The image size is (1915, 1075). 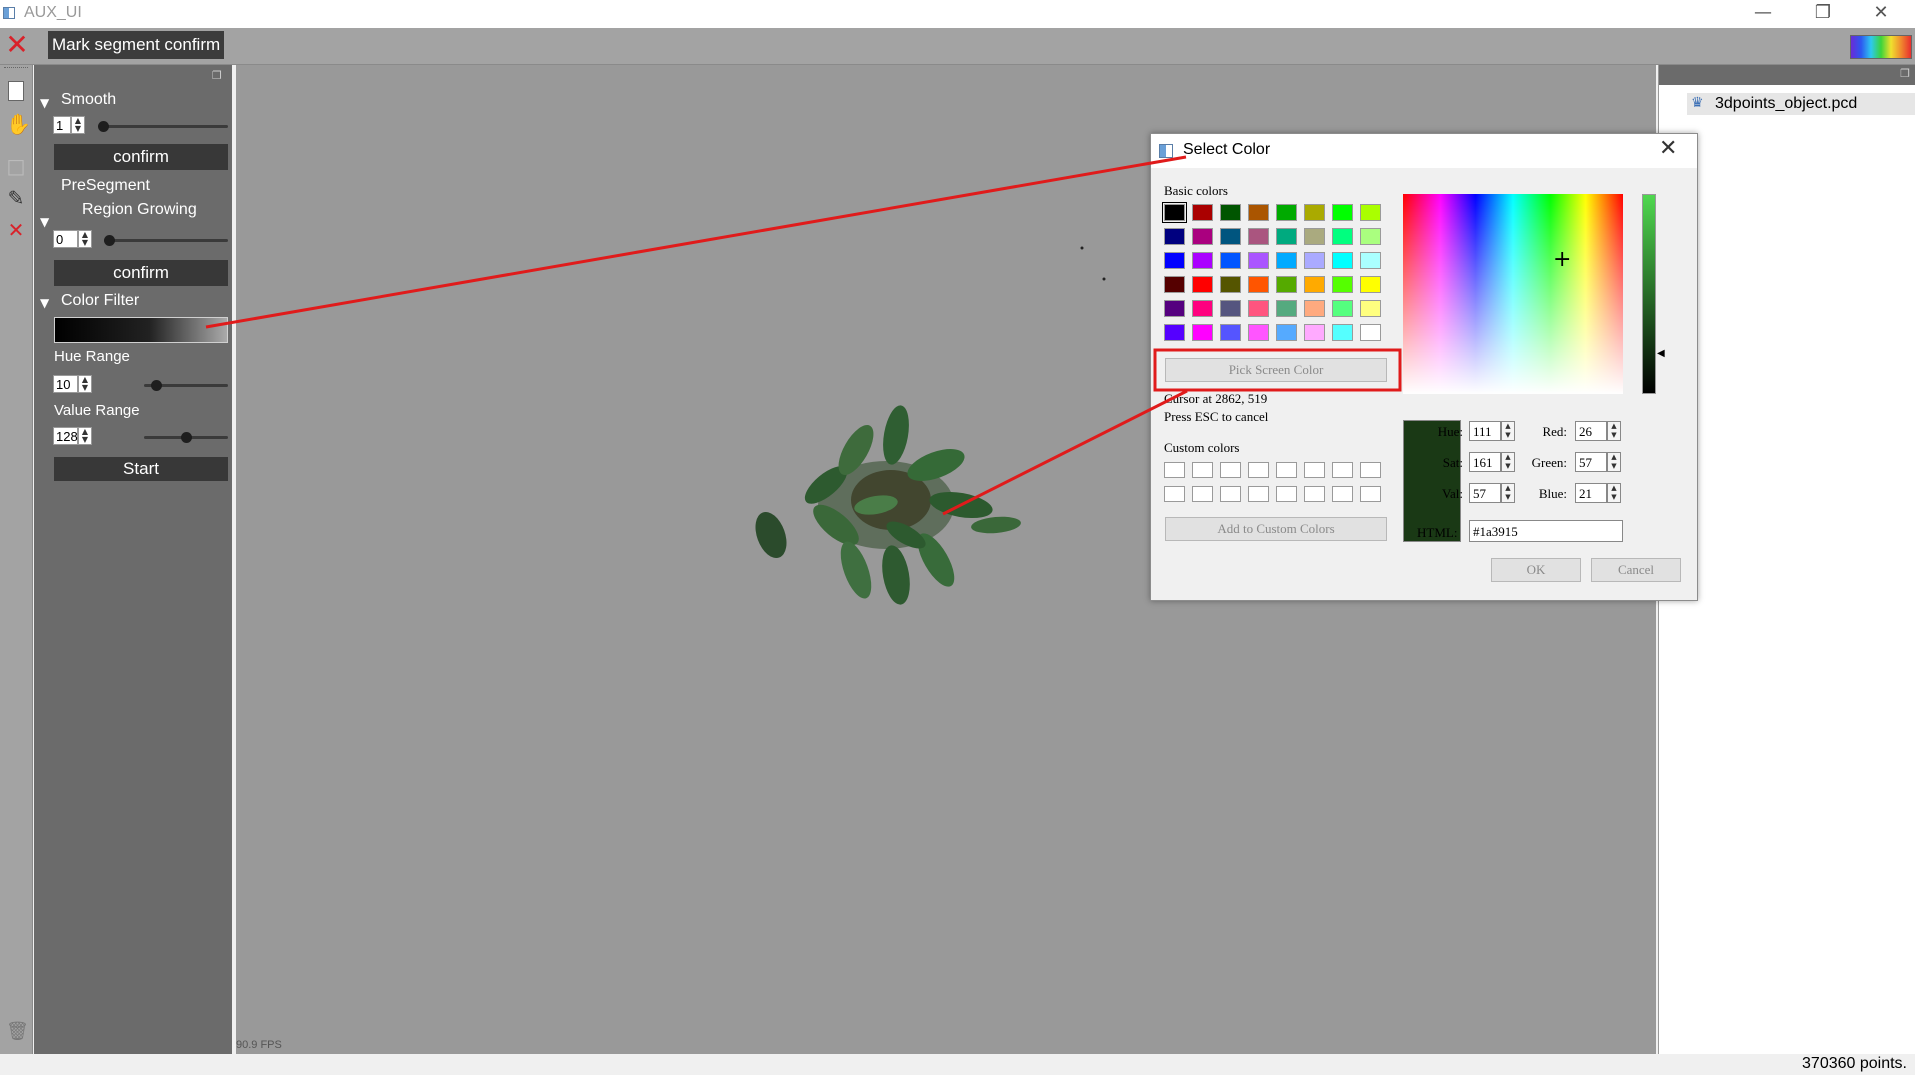 I want to click on dialog-close-icon: ✕, so click(x=1668, y=148).